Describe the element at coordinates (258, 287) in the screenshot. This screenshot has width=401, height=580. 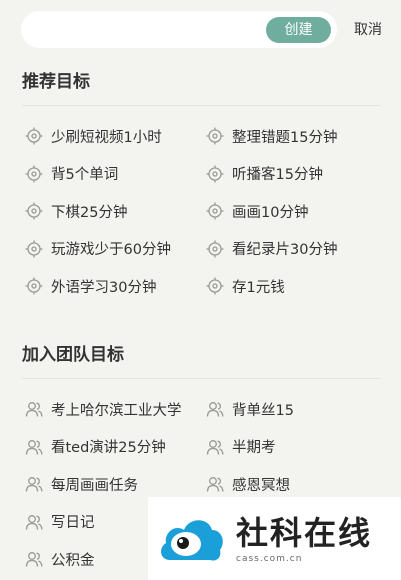
I see `recommended-goal-item-label: 存1元钱` at that location.